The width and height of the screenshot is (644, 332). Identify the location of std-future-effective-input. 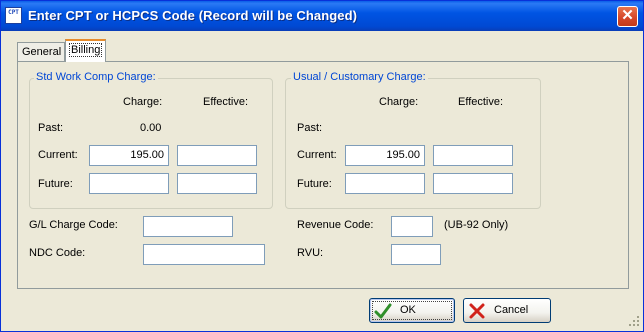
(217, 183).